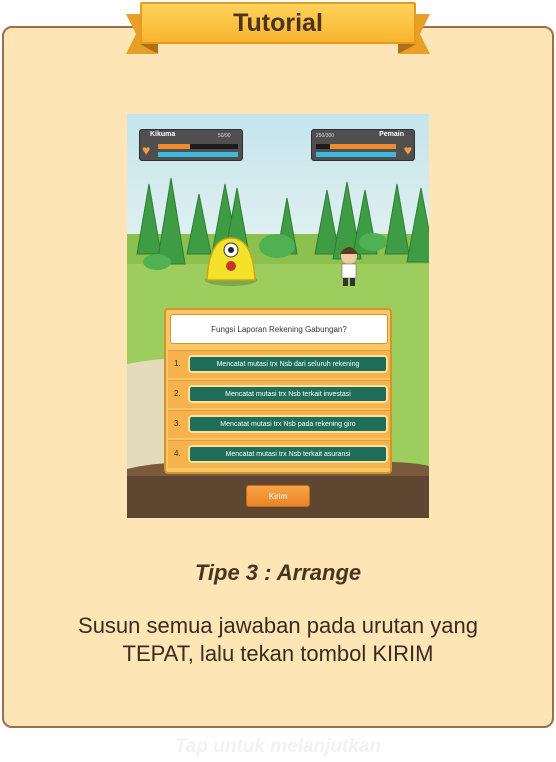 The width and height of the screenshot is (556, 762). What do you see at coordinates (278, 496) in the screenshot?
I see `submit-button: Kirim` at bounding box center [278, 496].